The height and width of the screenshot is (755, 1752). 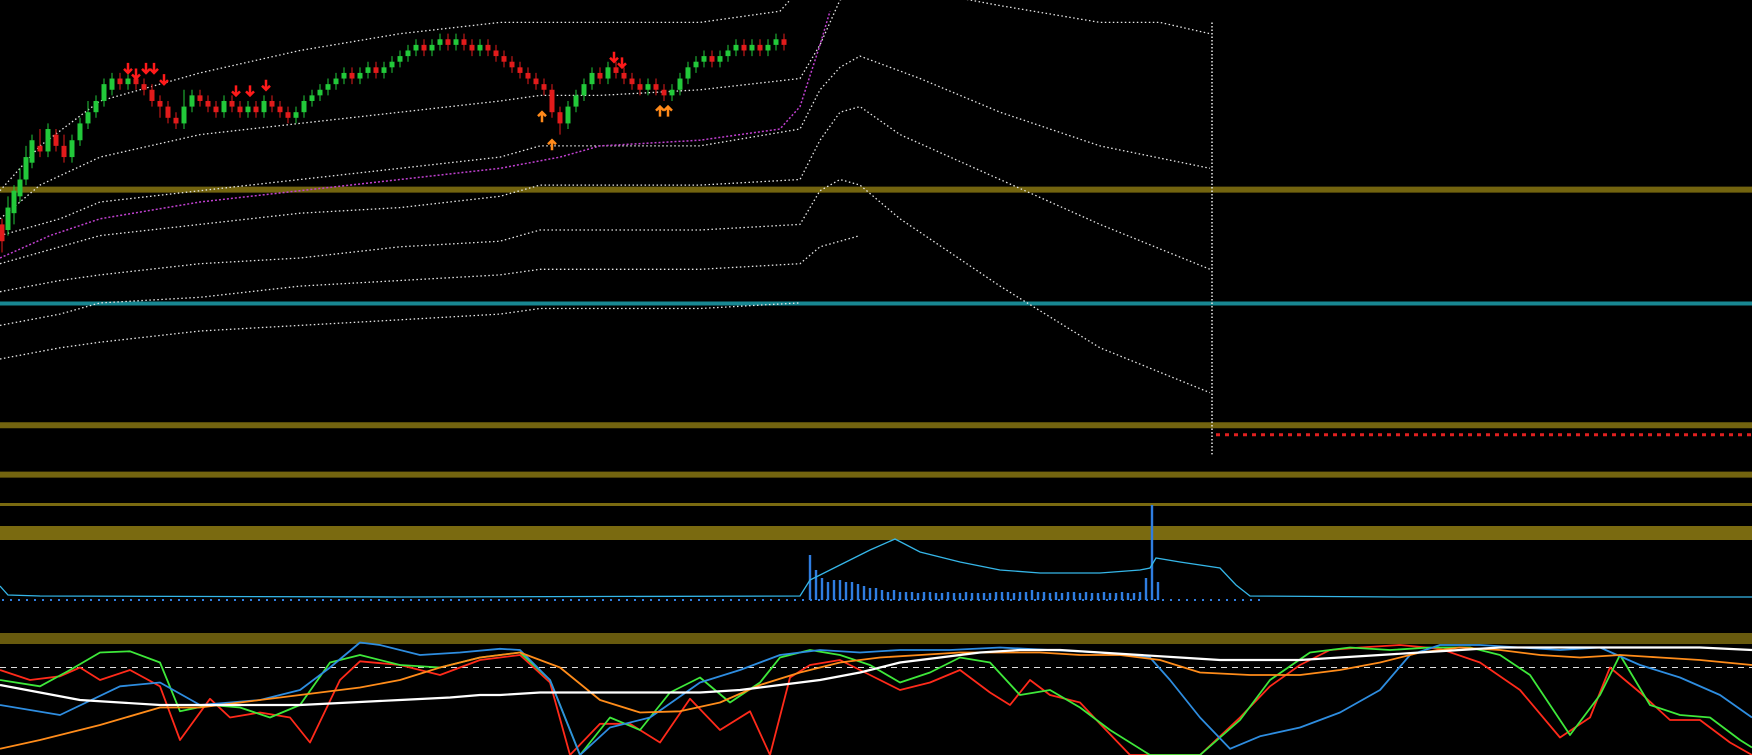 What do you see at coordinates (876, 638) in the screenshot?
I see `osc-top-gold-band` at bounding box center [876, 638].